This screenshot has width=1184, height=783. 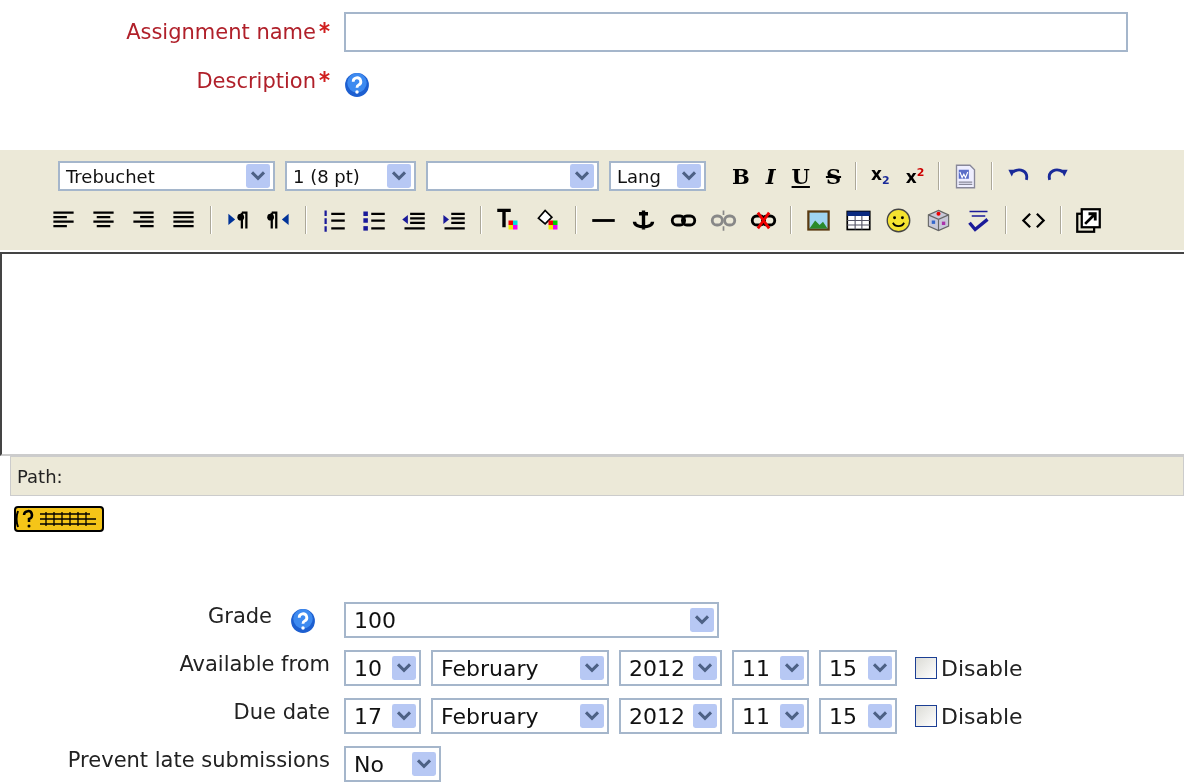 What do you see at coordinates (833, 176) in the screenshot?
I see `strikethrough-button: S` at bounding box center [833, 176].